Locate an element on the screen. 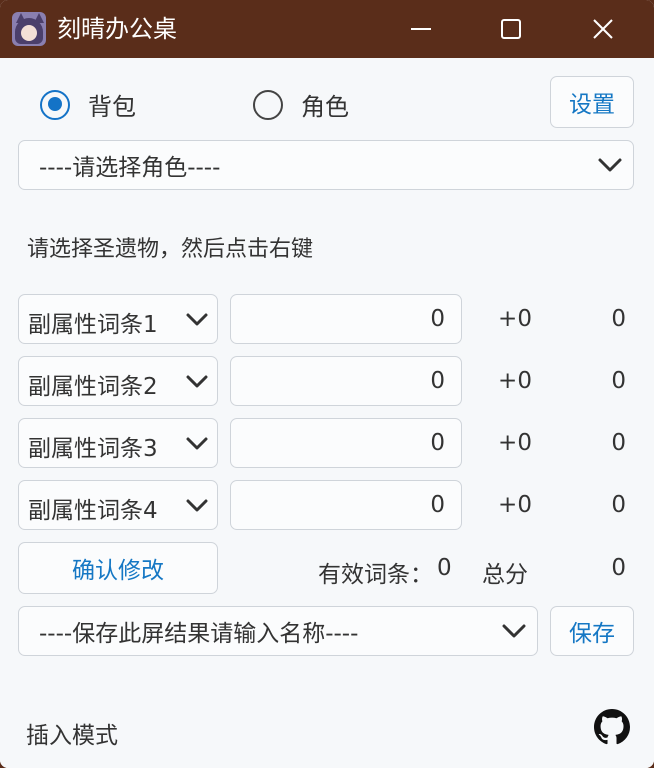  instruction-text: 请选择圣遗物，然后点击右键 is located at coordinates (170, 249).